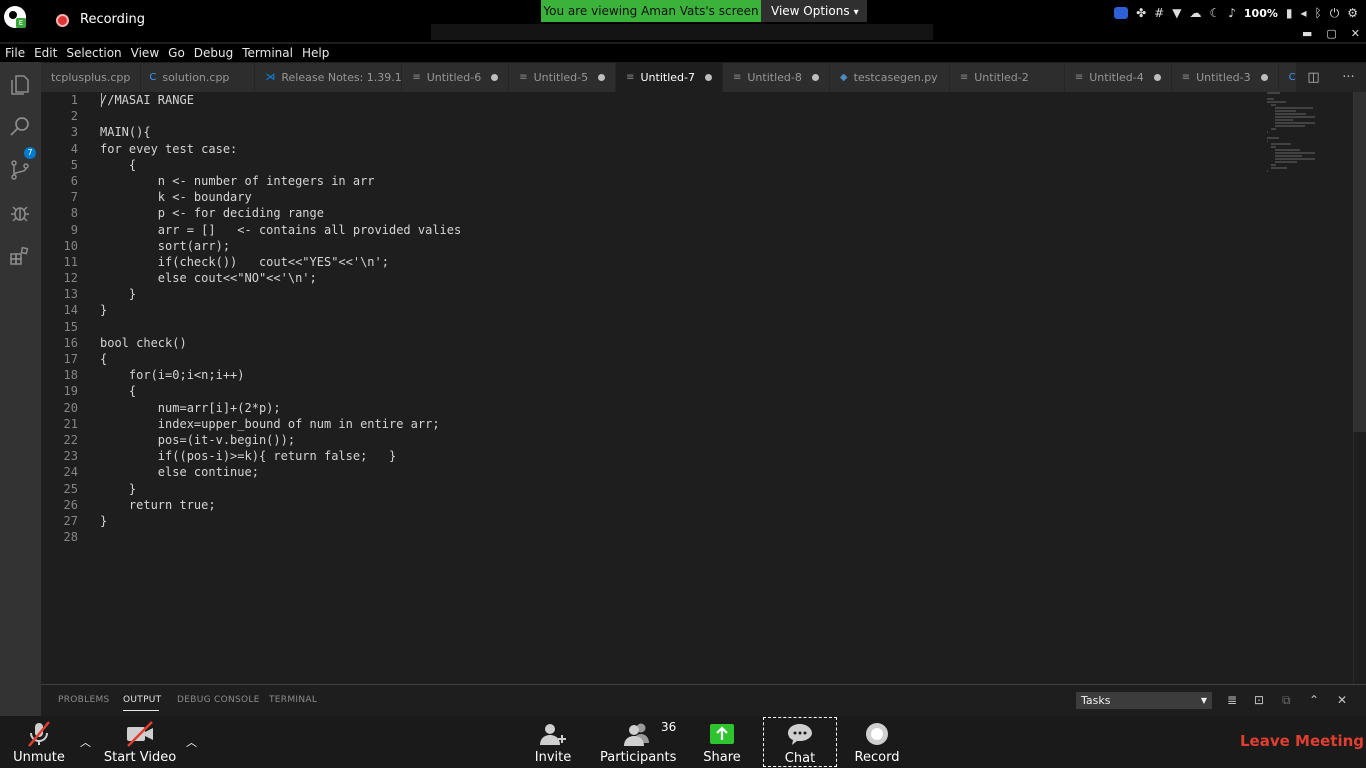  I want to click on explorer-icon, so click(20, 85).